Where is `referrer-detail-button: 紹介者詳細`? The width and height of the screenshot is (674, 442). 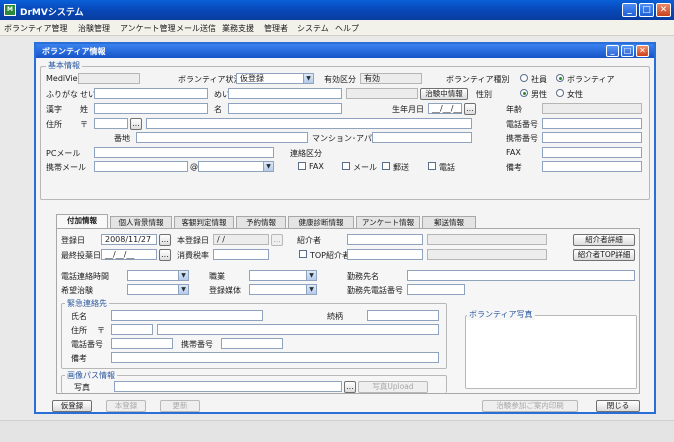
referrer-detail-button: 紹介者詳細 is located at coordinates (604, 240).